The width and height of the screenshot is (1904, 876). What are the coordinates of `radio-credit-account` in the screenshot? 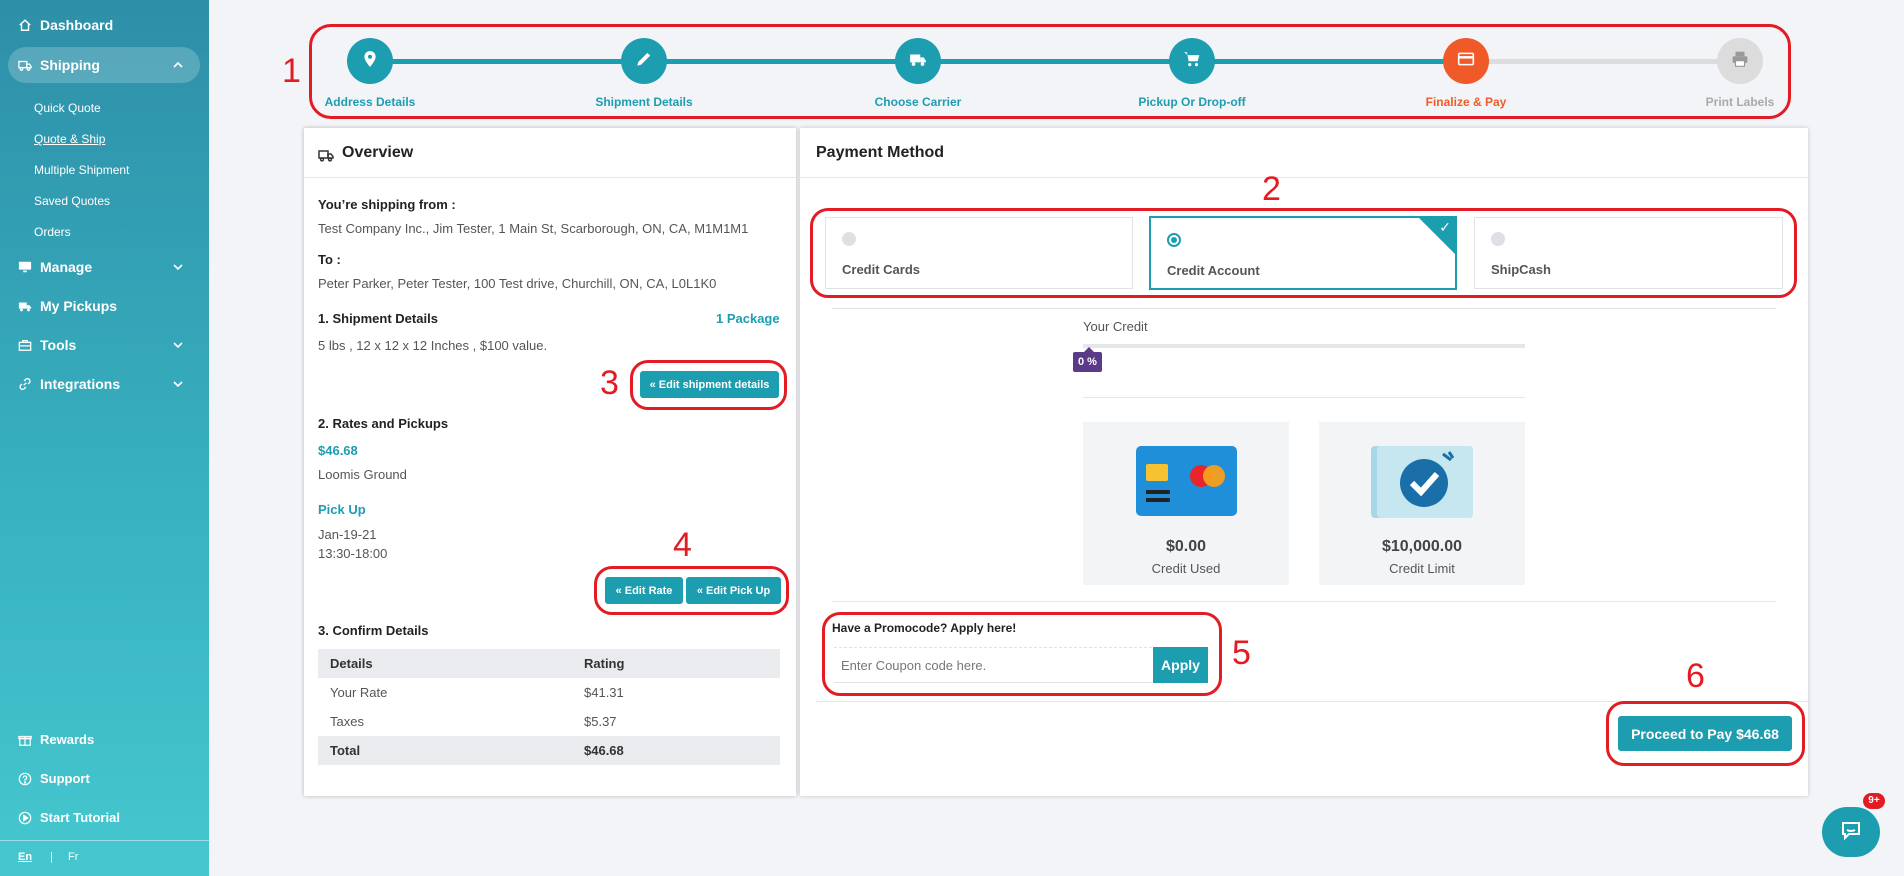 It's located at (1174, 240).